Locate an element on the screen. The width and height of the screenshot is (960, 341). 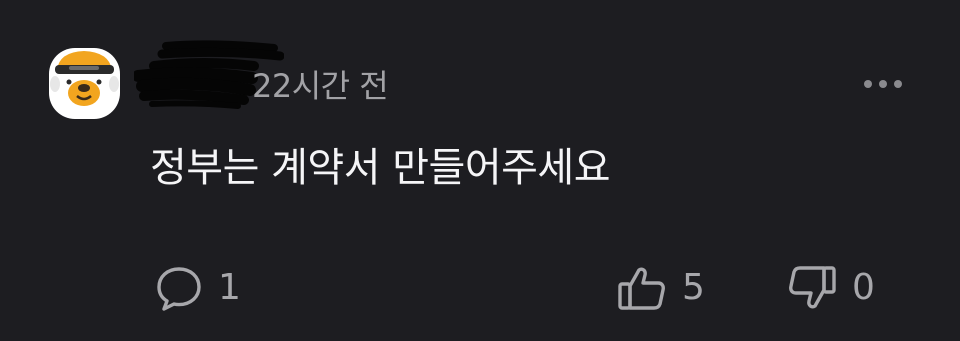
dislike-button: 0 is located at coordinates (830, 288).